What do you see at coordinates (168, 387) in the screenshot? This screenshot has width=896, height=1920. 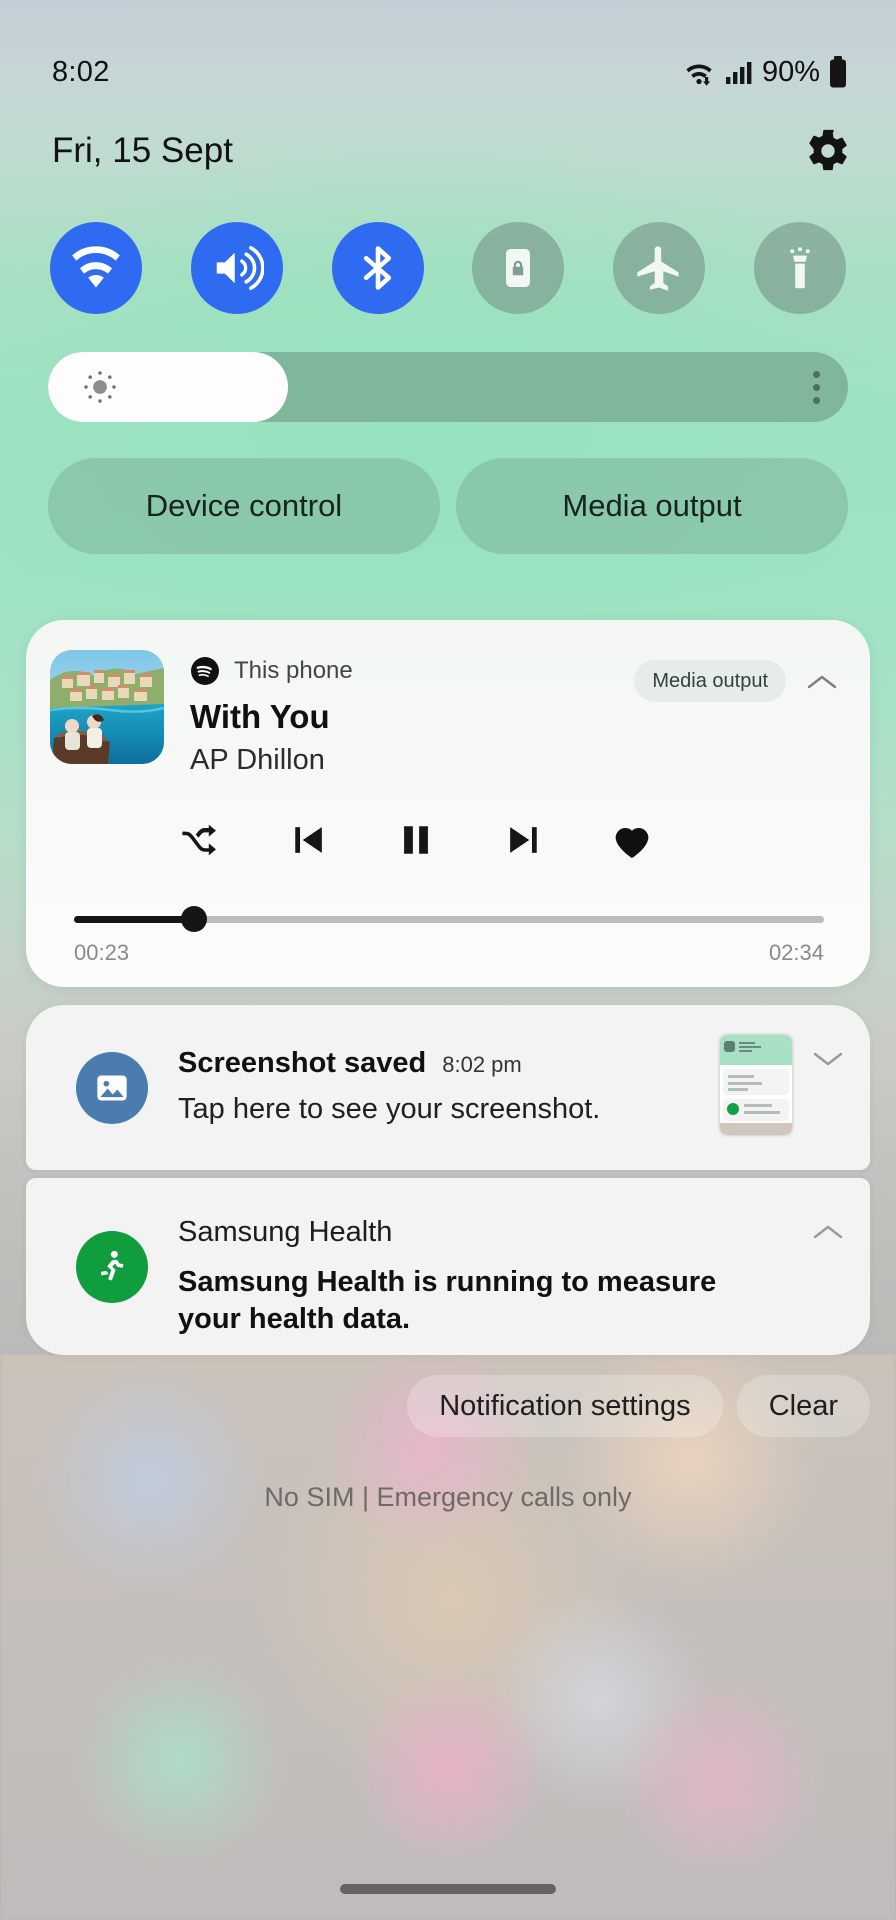 I see `brightness-fill` at bounding box center [168, 387].